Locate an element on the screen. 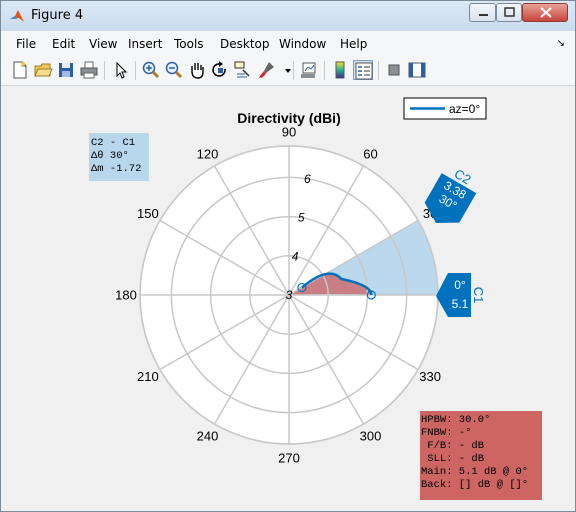  marker-c1-angle: 0° is located at coordinates (460, 285).